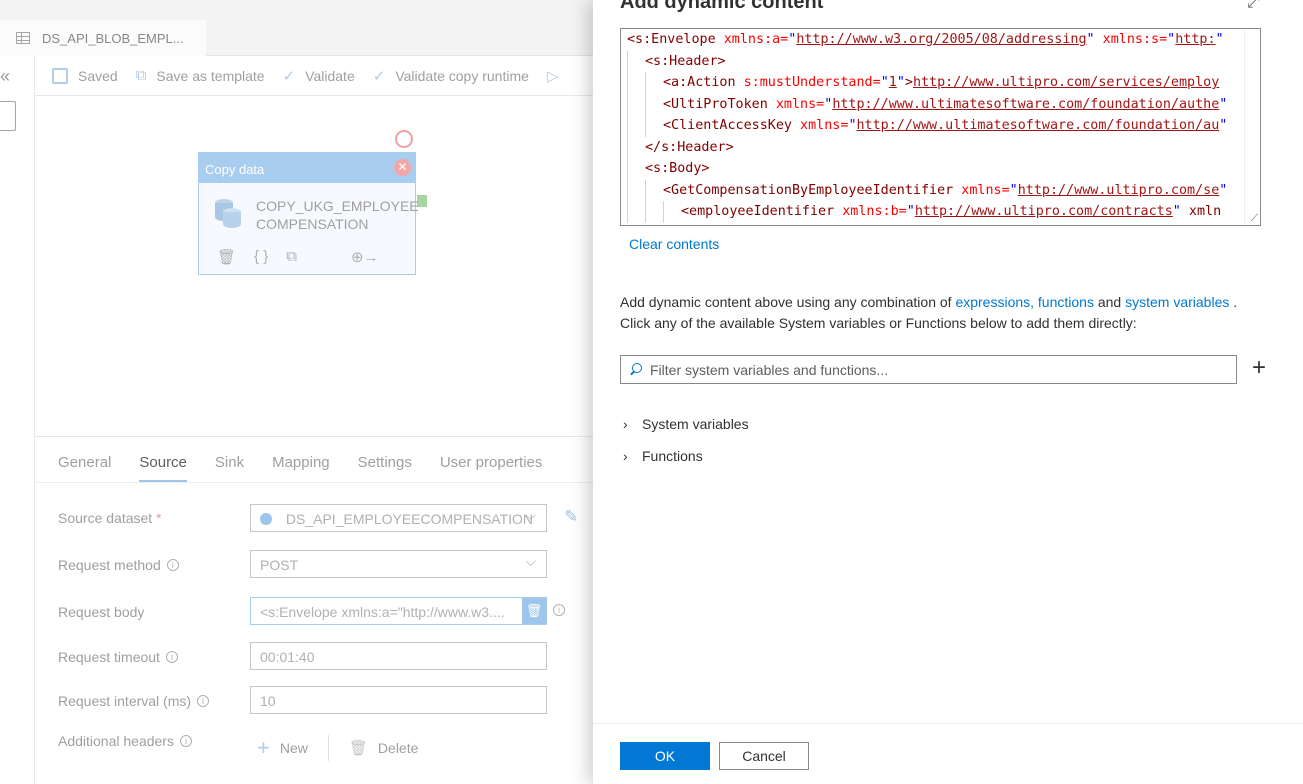 Image resolution: width=1303 pixels, height=784 pixels. What do you see at coordinates (98, 75) in the screenshot?
I see `saved-label: Saved` at bounding box center [98, 75].